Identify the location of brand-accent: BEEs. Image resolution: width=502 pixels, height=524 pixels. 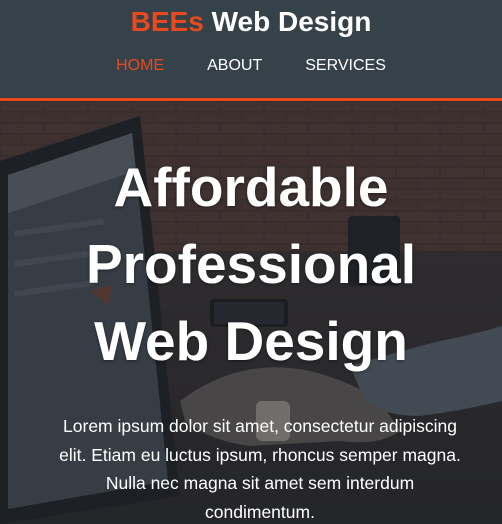
(167, 21).